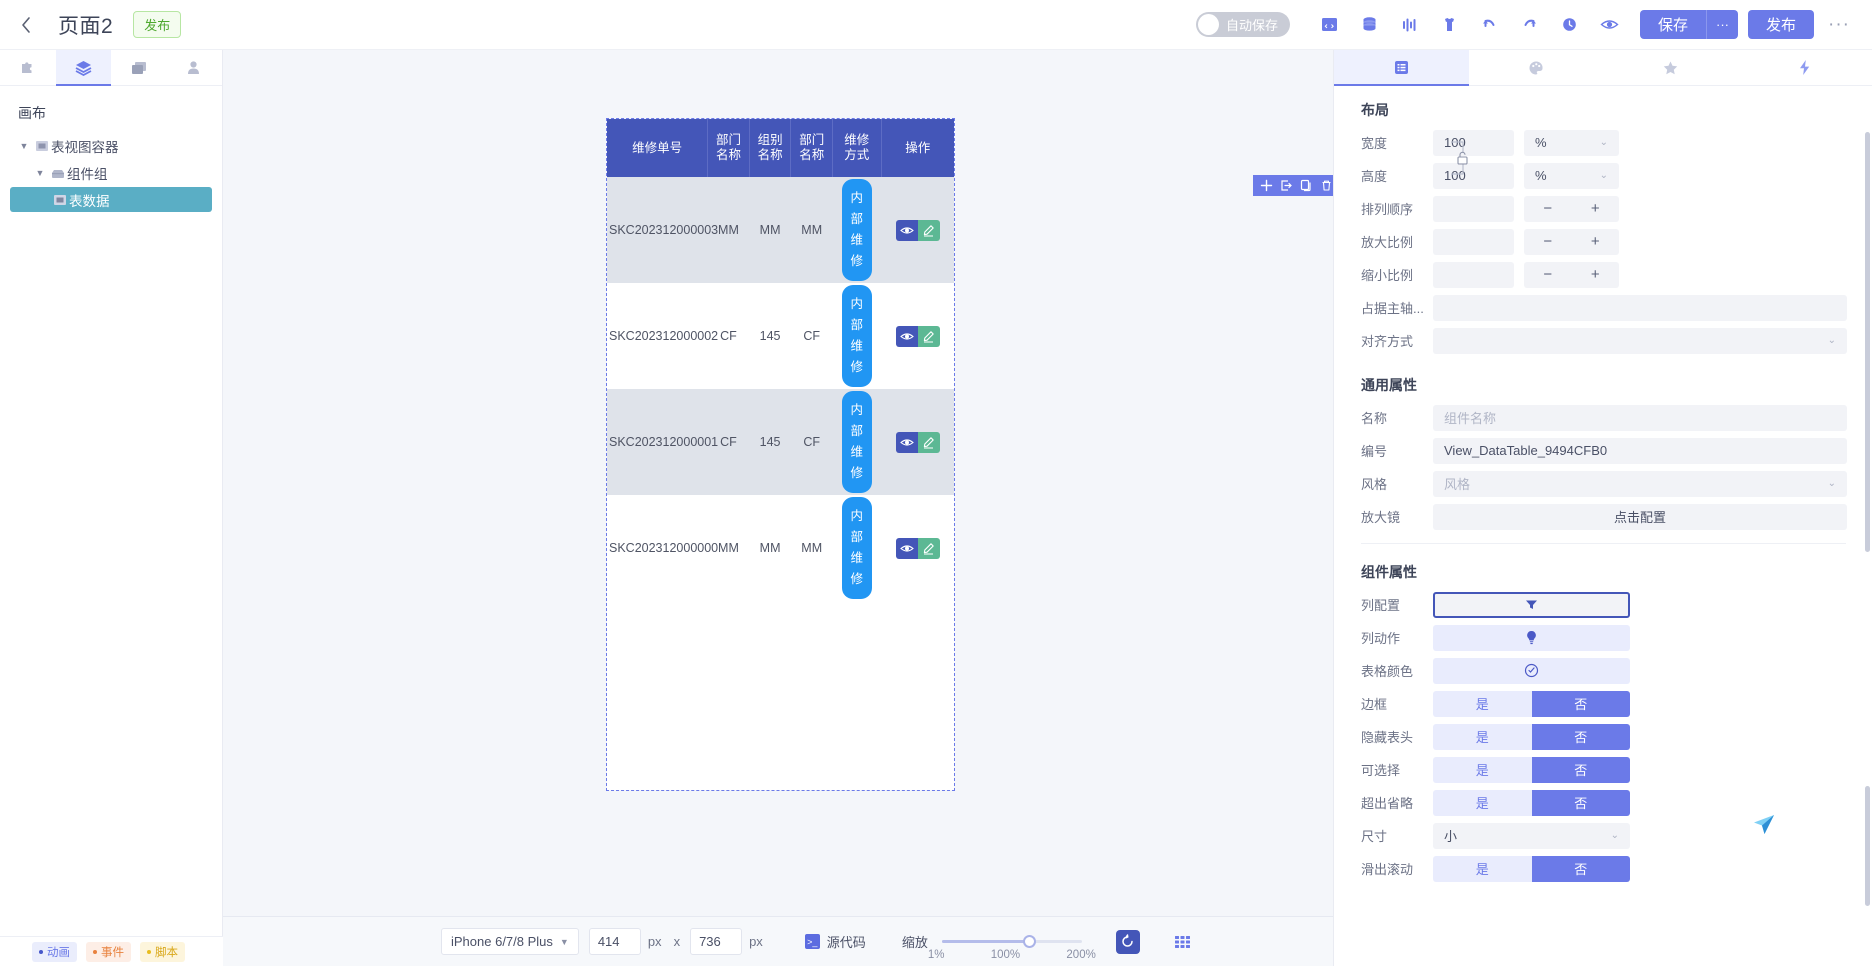  What do you see at coordinates (1182, 942) in the screenshot?
I see `grid-view-button` at bounding box center [1182, 942].